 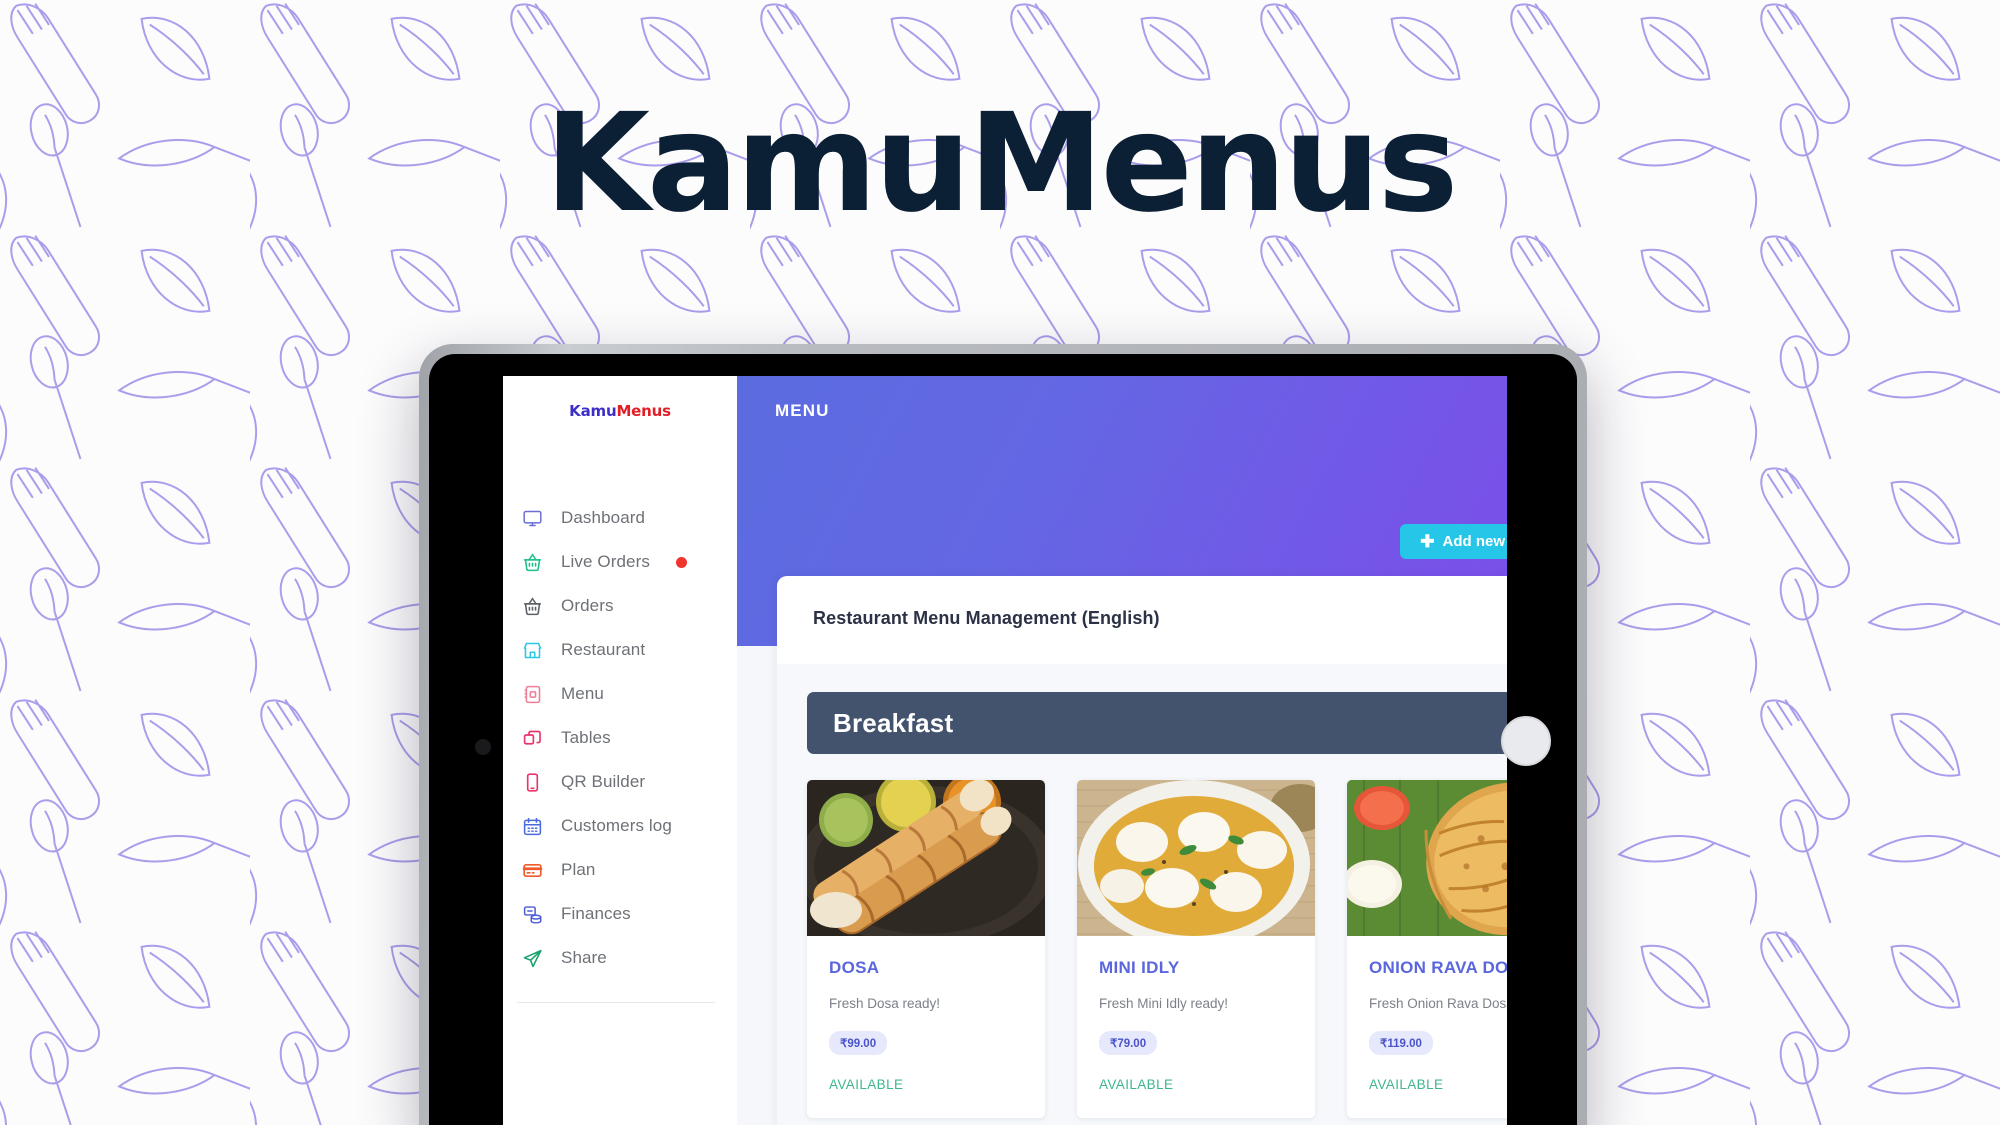 I want to click on dish-name: MINI IDLY, so click(x=1139, y=967).